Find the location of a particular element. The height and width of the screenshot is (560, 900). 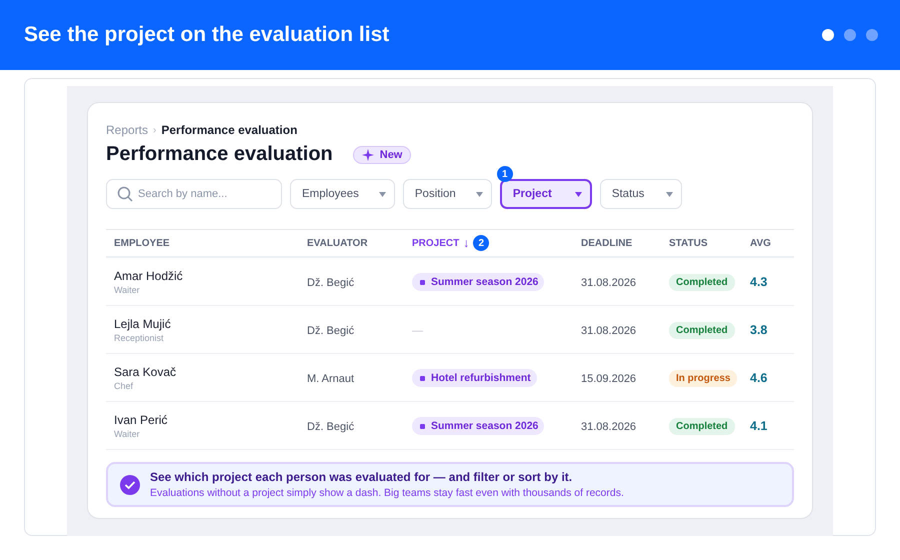

column-header: EMPLOYEE is located at coordinates (142, 243).